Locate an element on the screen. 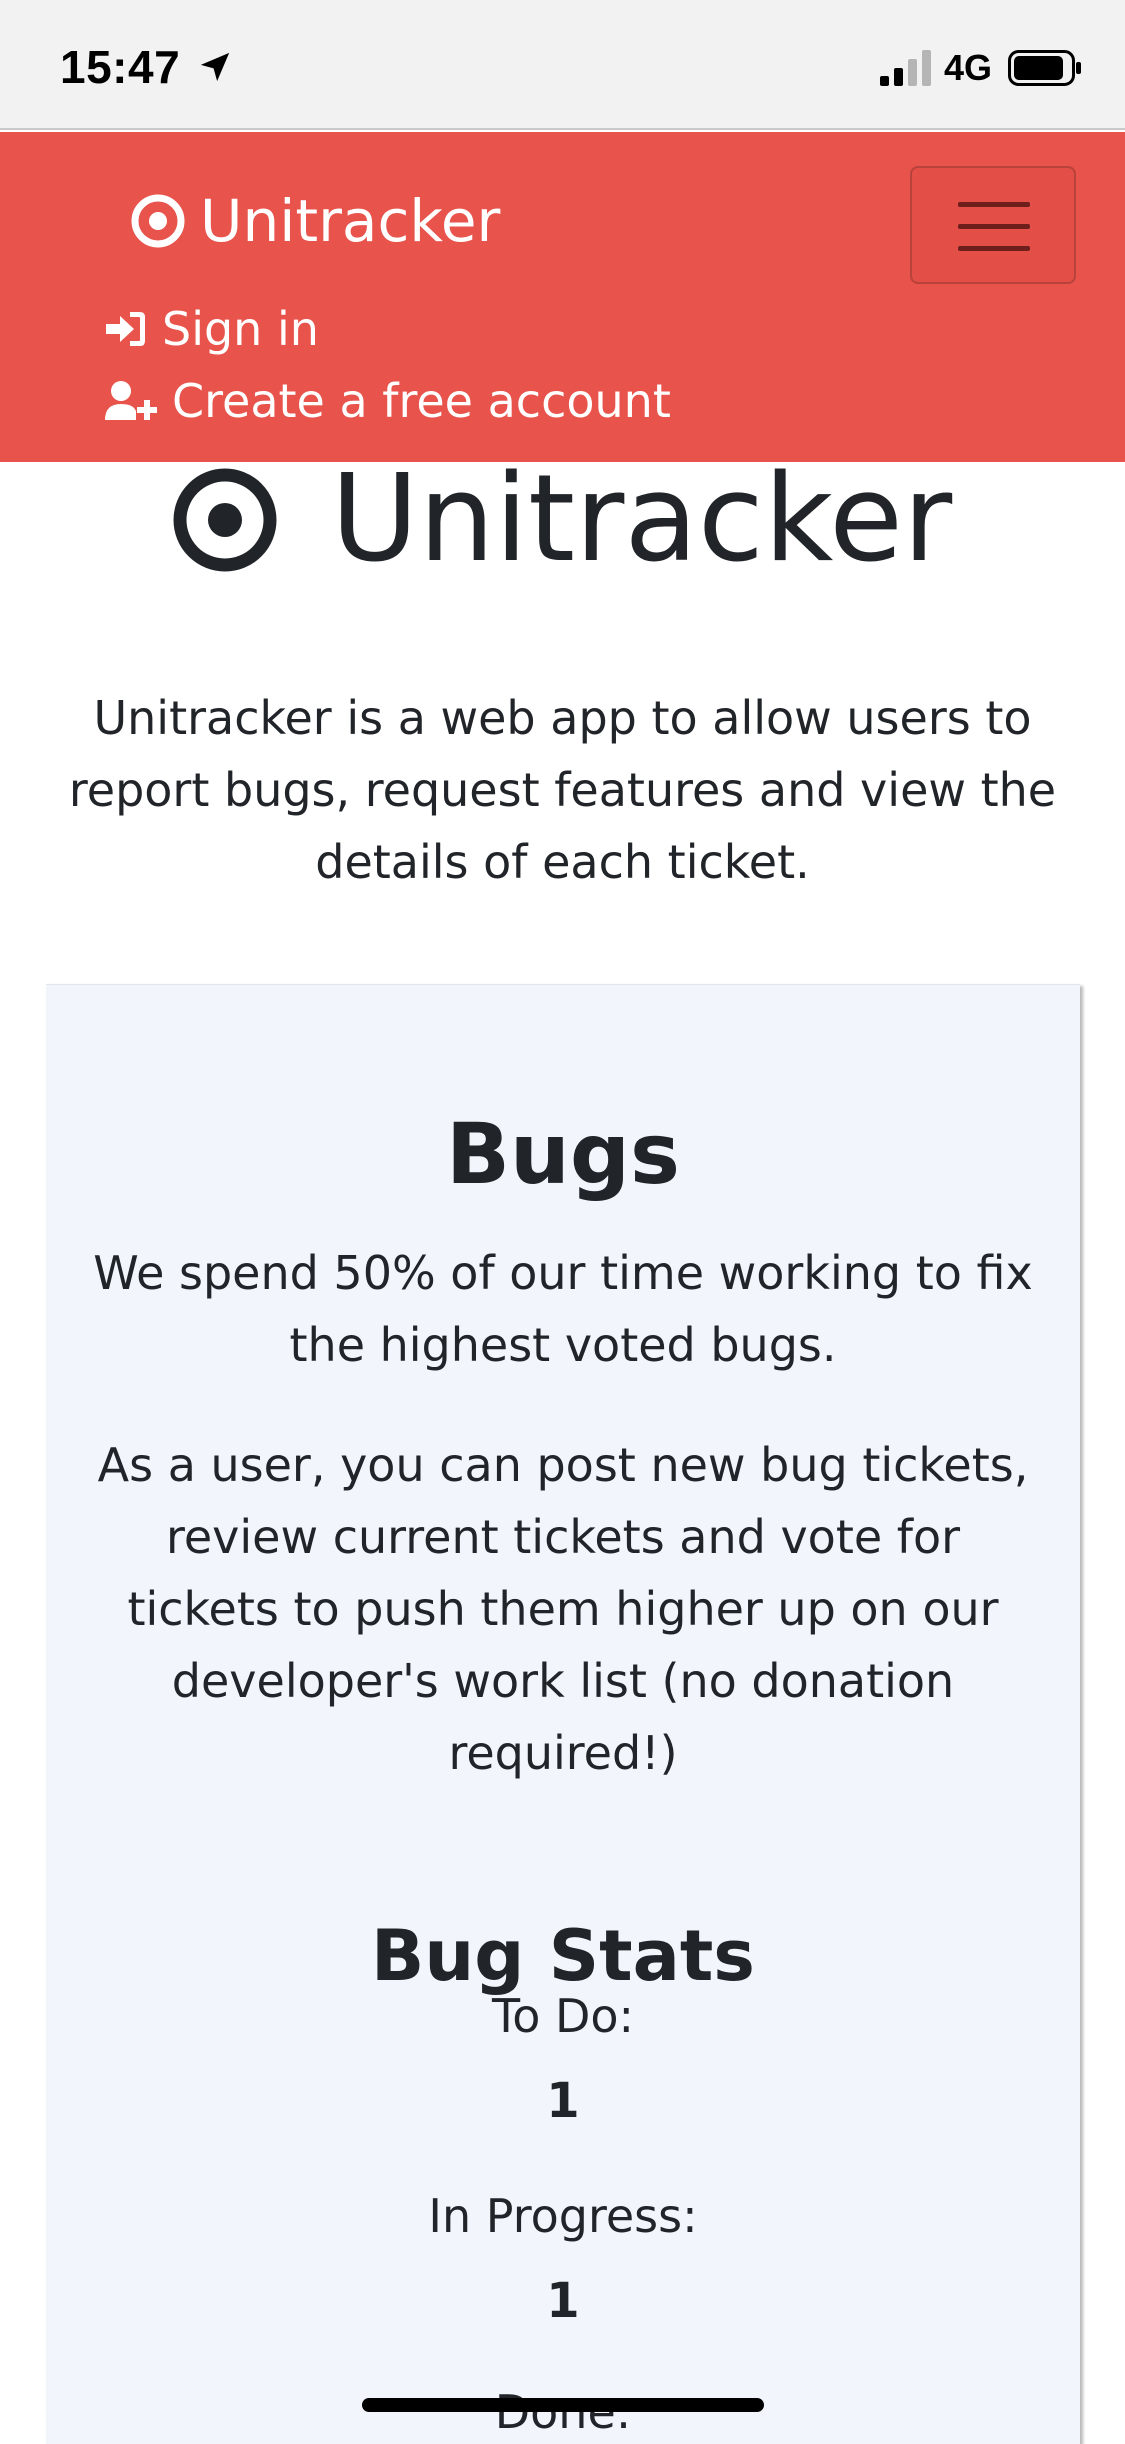 The width and height of the screenshot is (1125, 2444). status-bar: 15:47 4G is located at coordinates (562, 65).